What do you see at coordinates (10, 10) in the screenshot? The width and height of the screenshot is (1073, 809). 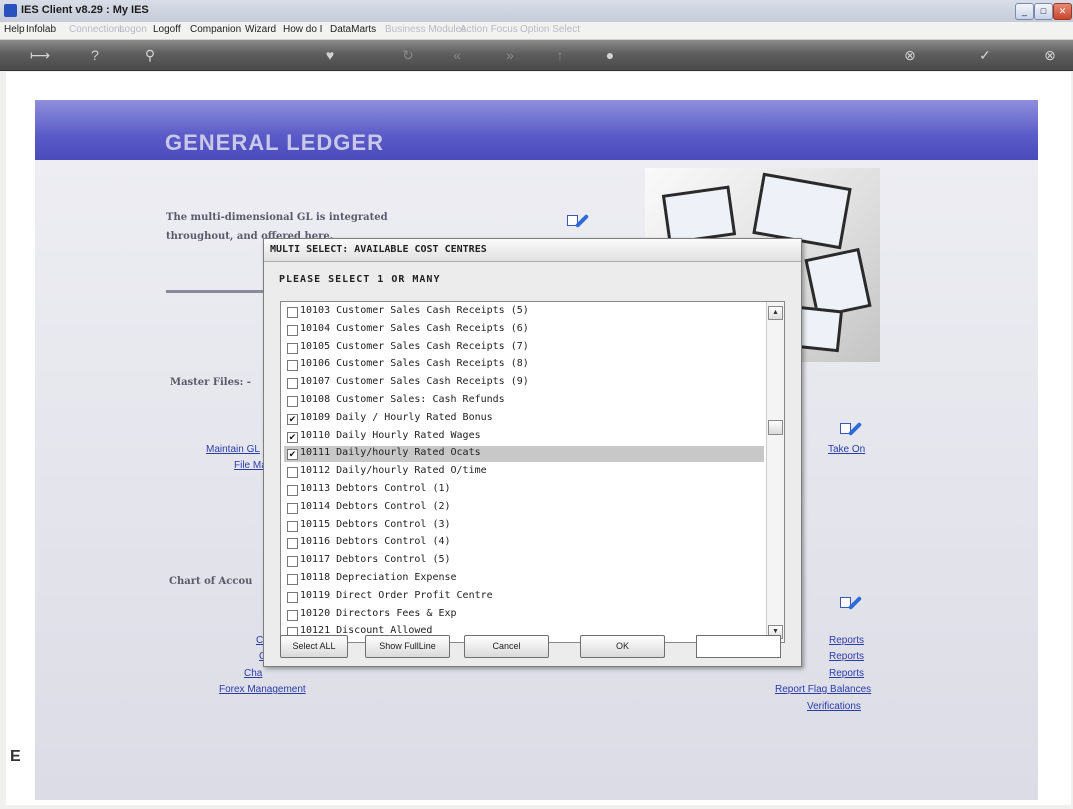 I see `app-icon` at bounding box center [10, 10].